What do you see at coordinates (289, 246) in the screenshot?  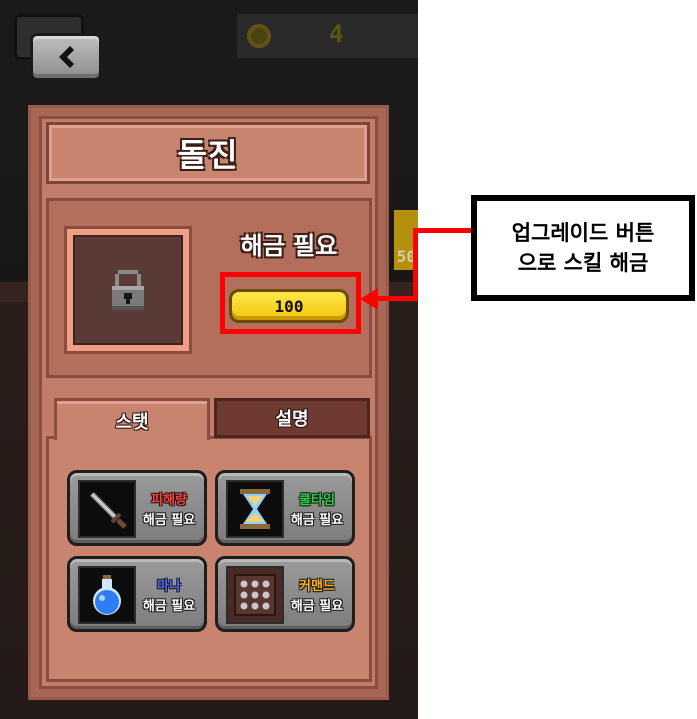 I see `unlock-required-label: 해금 필요` at bounding box center [289, 246].